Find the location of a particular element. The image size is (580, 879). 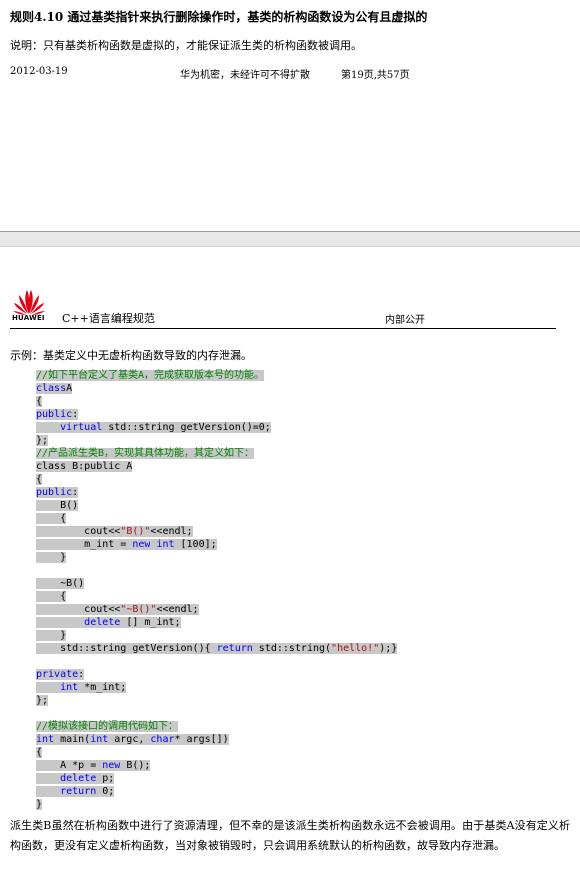

code-line: ~B() is located at coordinates (216, 583).